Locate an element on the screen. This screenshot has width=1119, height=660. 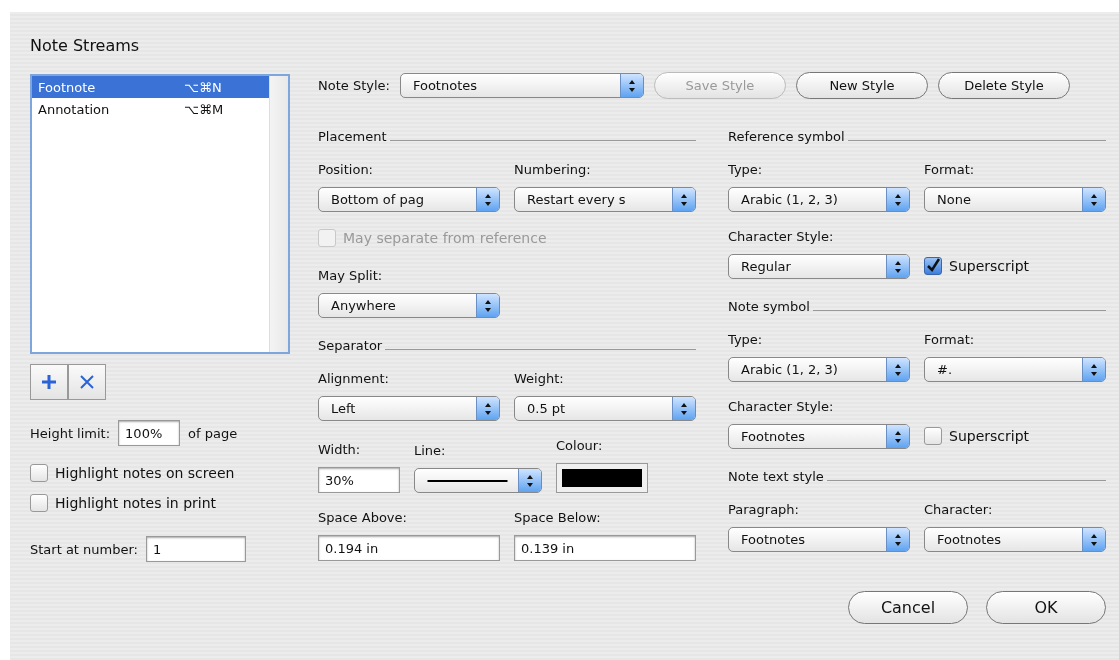
input-field: 0.139 in is located at coordinates (605, 548).